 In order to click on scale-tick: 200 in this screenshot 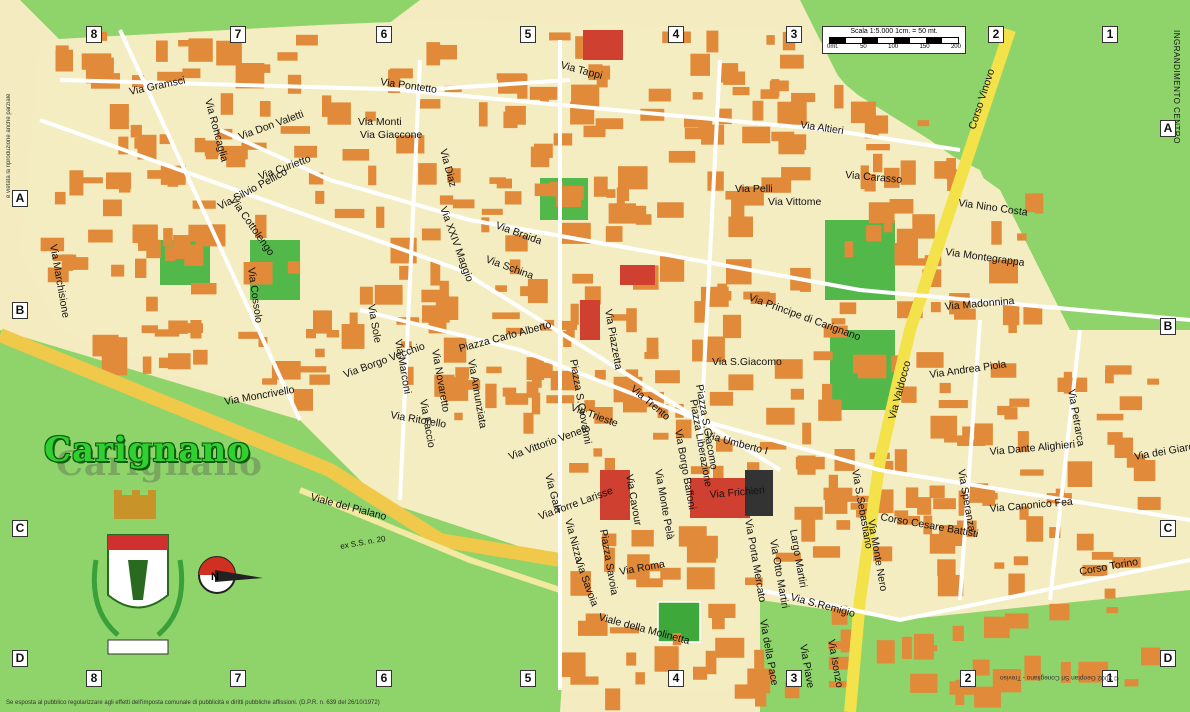, I will do `click(955, 47)`.